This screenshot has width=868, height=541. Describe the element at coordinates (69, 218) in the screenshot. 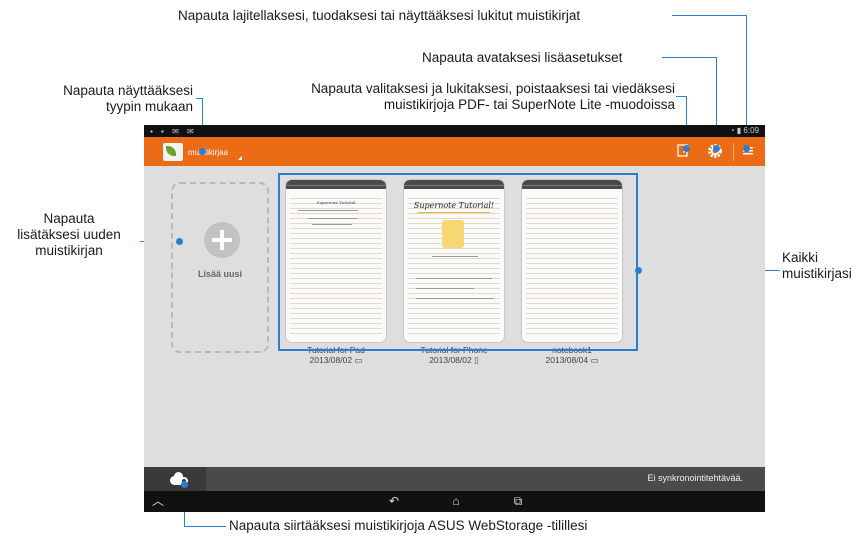

I see `callout-add-new-line1: Napauta` at that location.